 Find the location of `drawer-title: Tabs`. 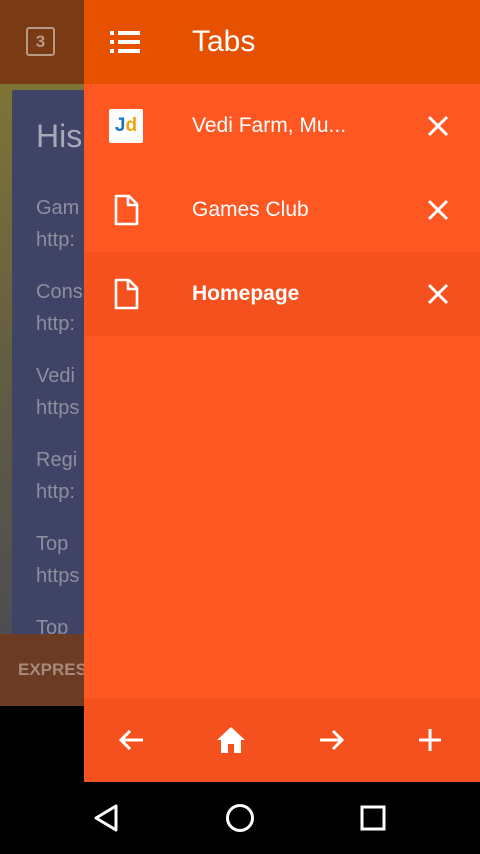

drawer-title: Tabs is located at coordinates (224, 41).